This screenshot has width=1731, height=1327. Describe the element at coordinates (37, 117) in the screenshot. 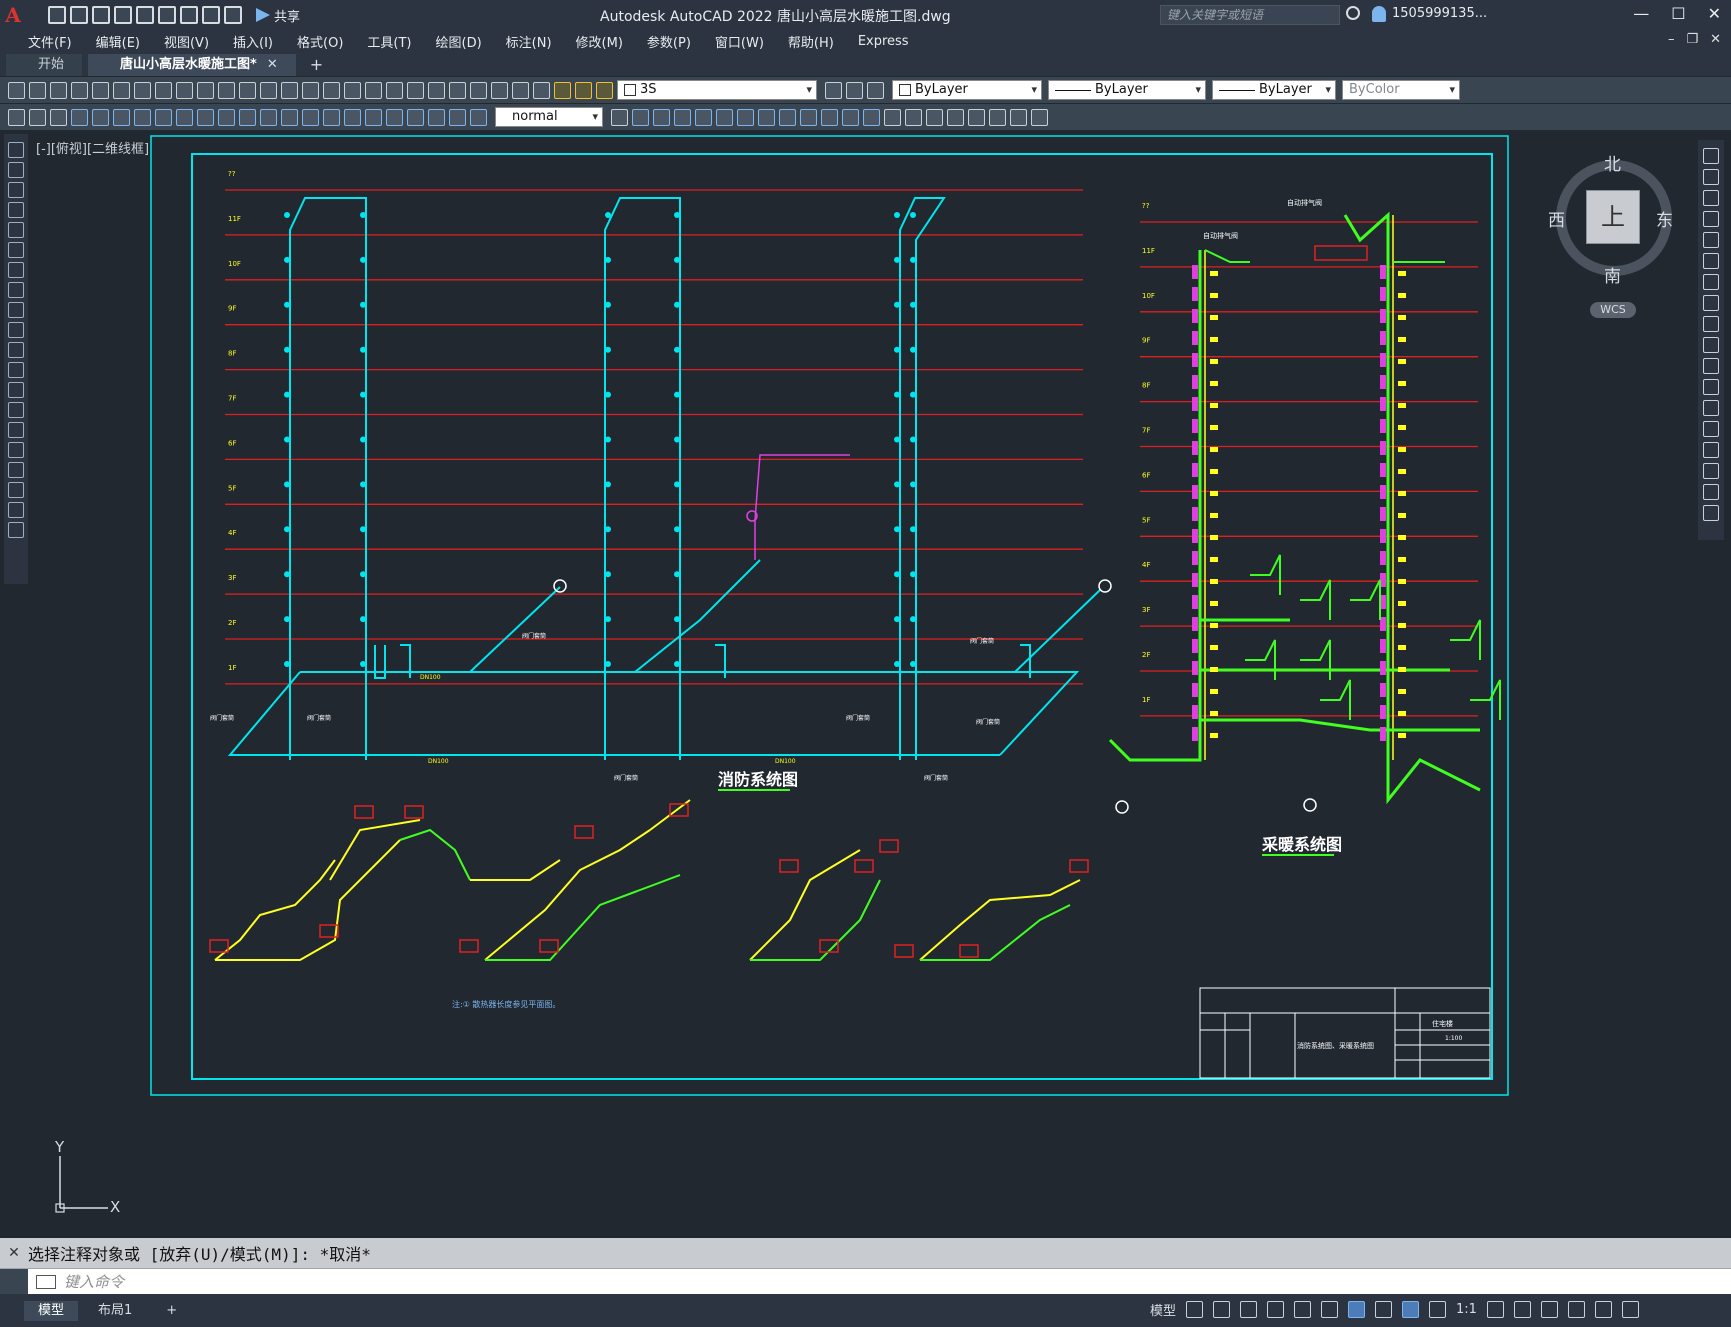

I see `layer-iso-icon` at that location.